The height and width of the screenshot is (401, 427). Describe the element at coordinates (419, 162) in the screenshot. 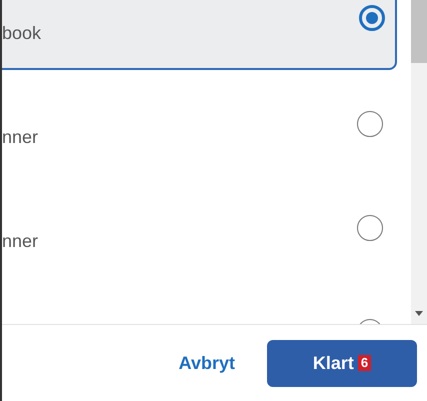

I see `scrollbar` at that location.